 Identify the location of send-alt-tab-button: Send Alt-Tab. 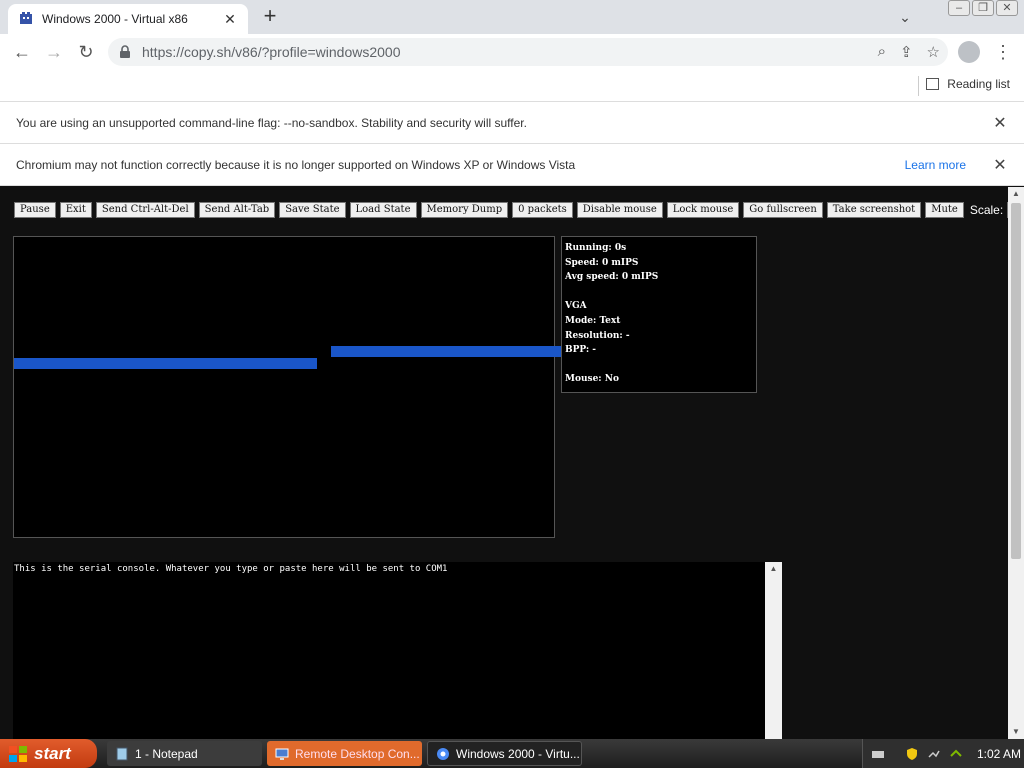
(237, 210).